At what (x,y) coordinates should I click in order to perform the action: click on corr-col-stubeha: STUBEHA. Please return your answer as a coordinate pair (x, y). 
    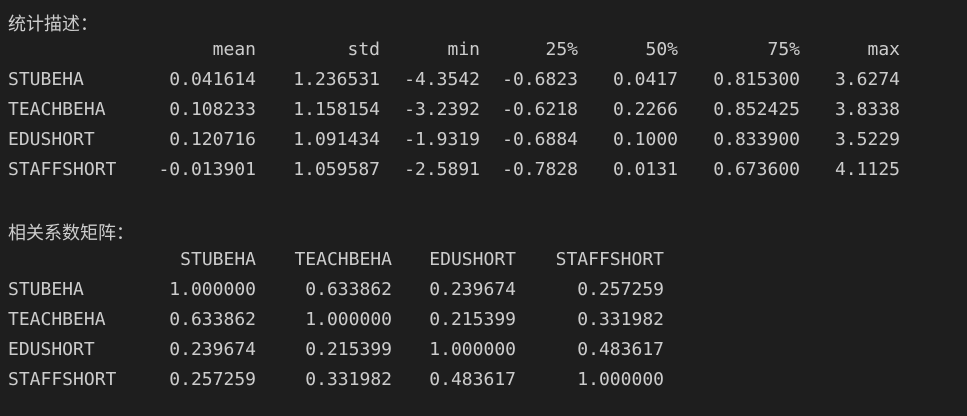
    Looking at the image, I should click on (218, 259).